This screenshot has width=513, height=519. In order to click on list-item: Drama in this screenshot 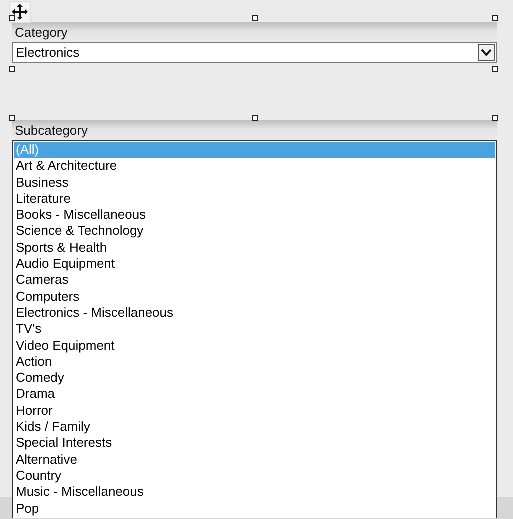, I will do `click(254, 394)`.